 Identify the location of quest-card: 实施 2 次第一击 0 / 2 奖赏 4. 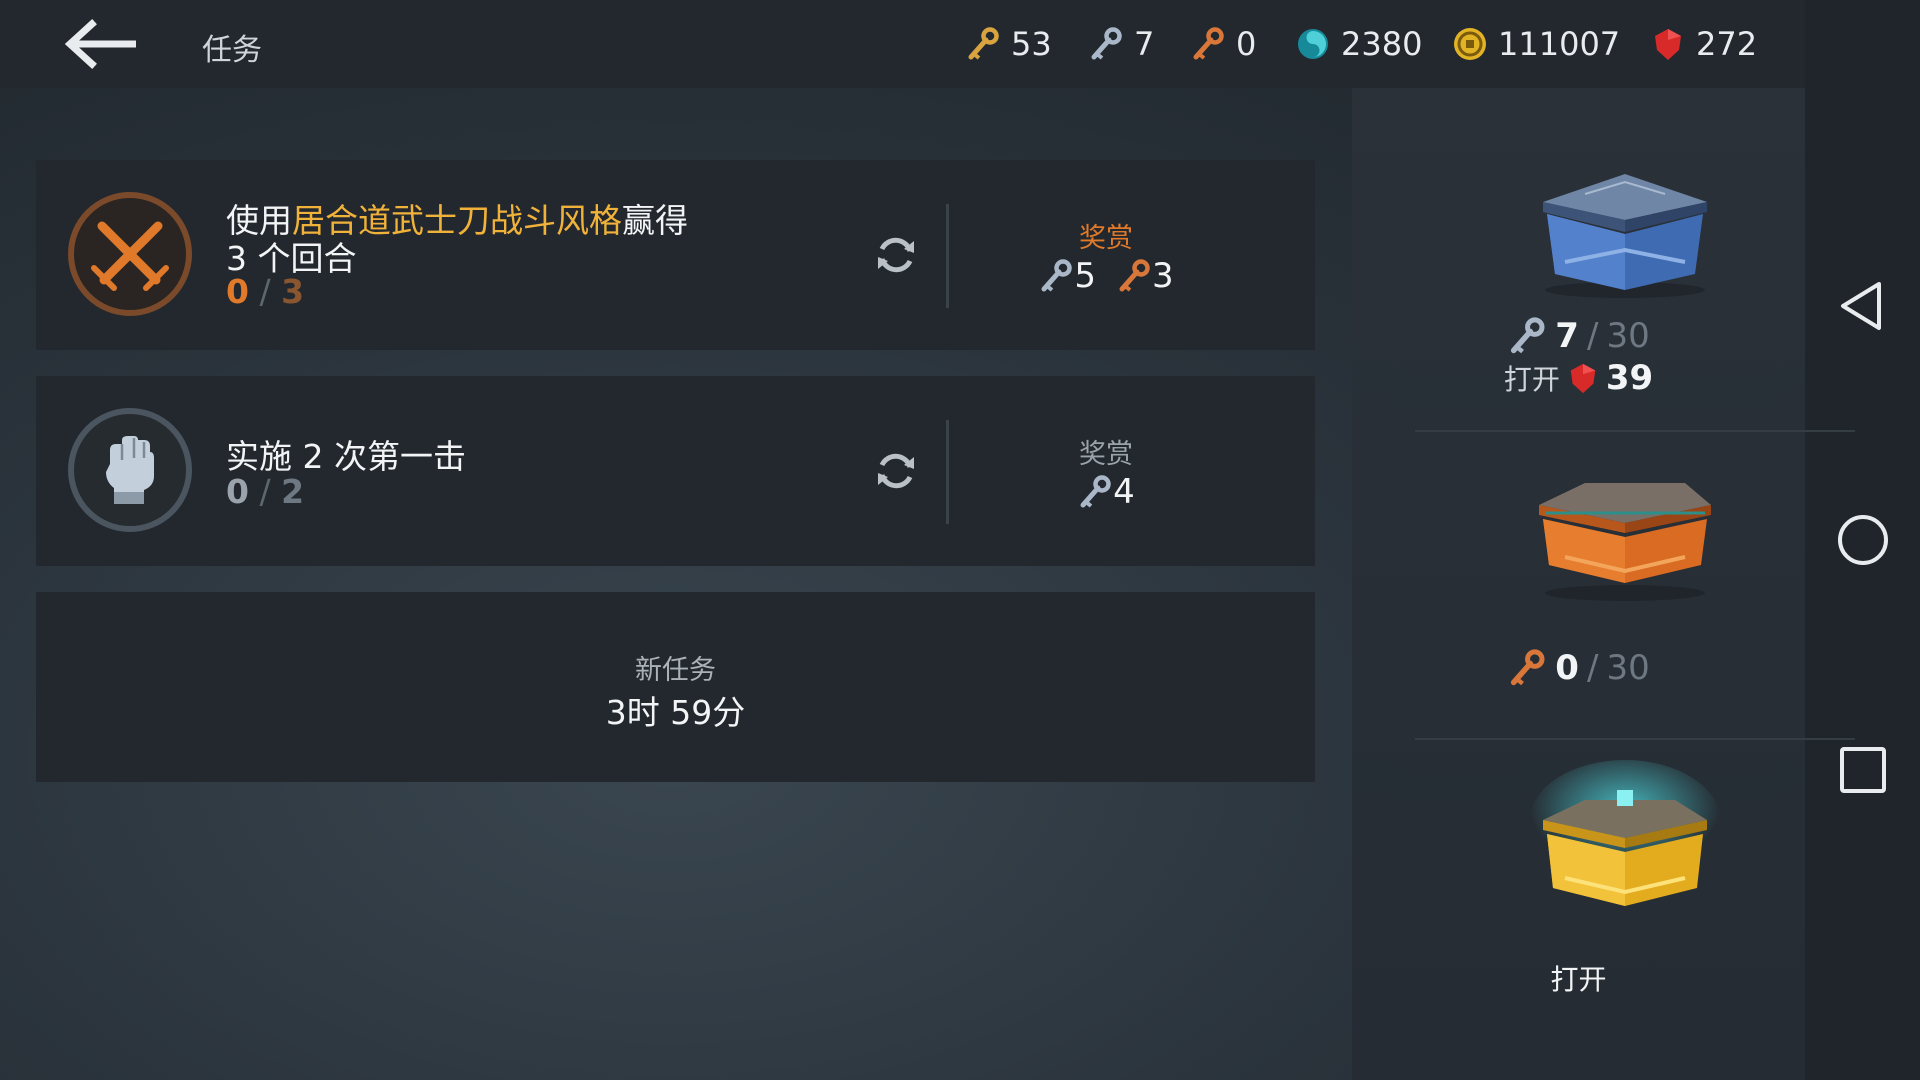
(675, 471).